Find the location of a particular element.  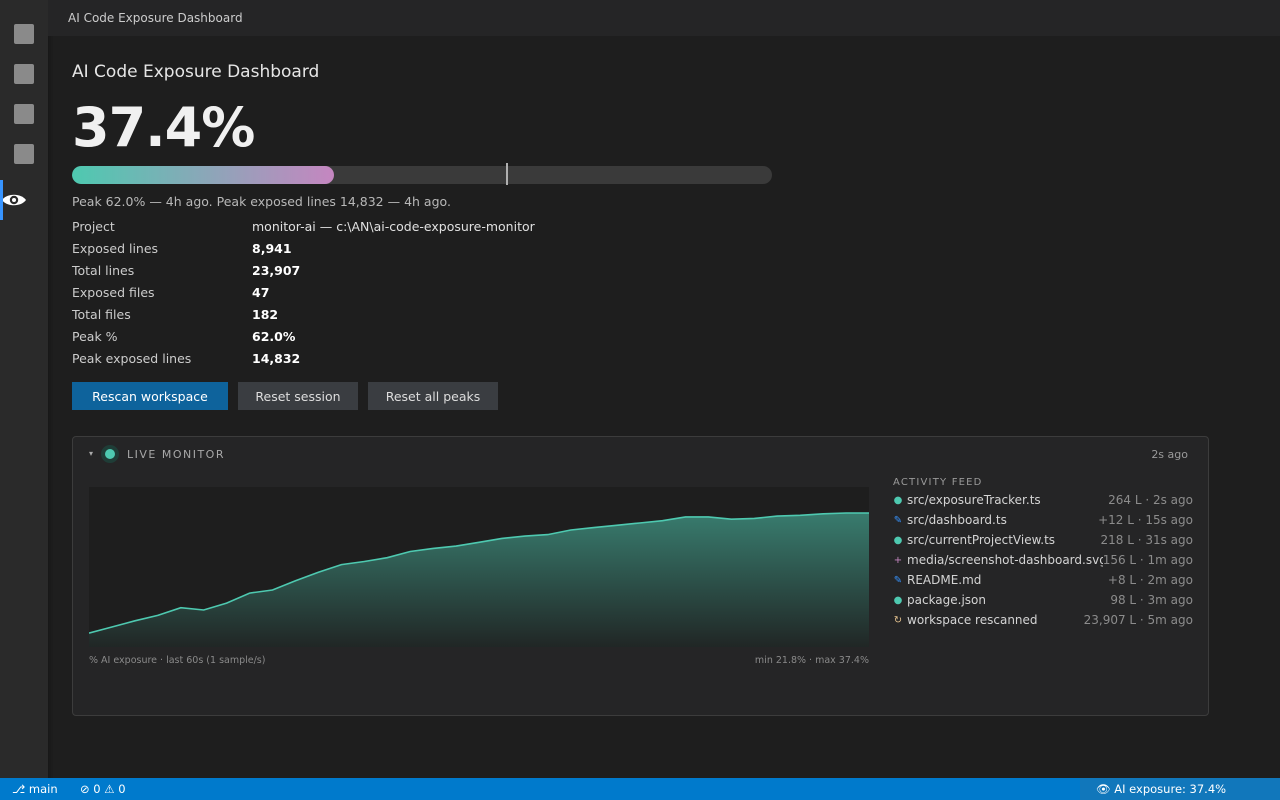

activity-item-exposure is located at coordinates (24, 200).